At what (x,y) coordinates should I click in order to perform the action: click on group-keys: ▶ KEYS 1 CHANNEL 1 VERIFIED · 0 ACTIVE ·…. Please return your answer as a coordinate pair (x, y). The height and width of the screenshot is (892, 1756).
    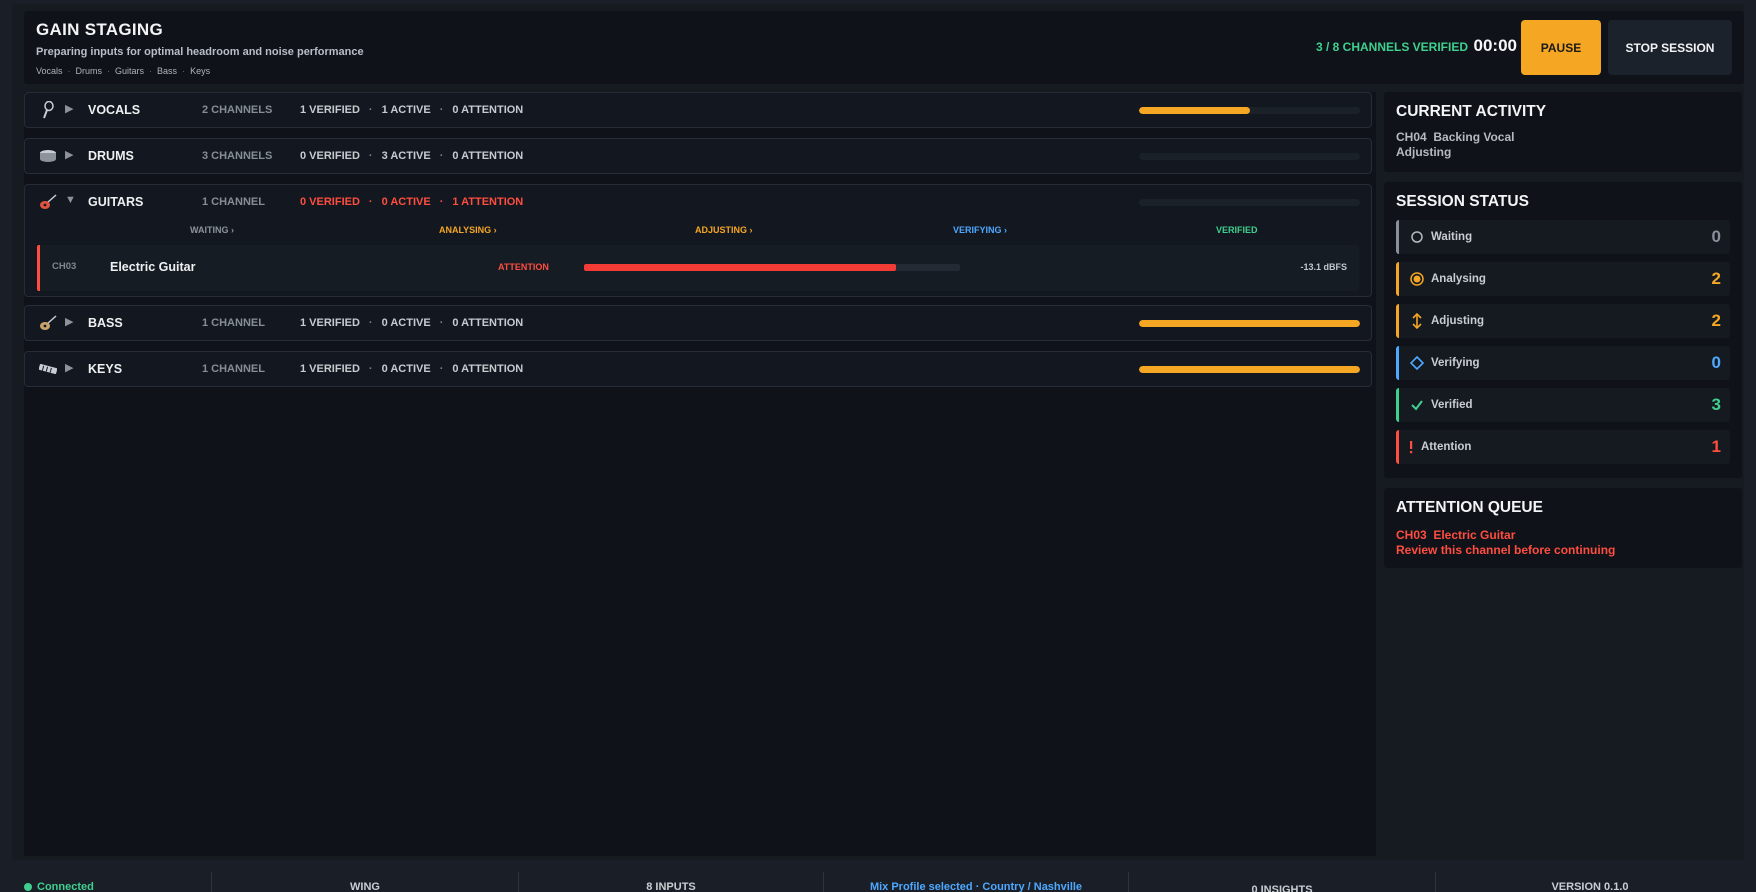
    Looking at the image, I should click on (698, 369).